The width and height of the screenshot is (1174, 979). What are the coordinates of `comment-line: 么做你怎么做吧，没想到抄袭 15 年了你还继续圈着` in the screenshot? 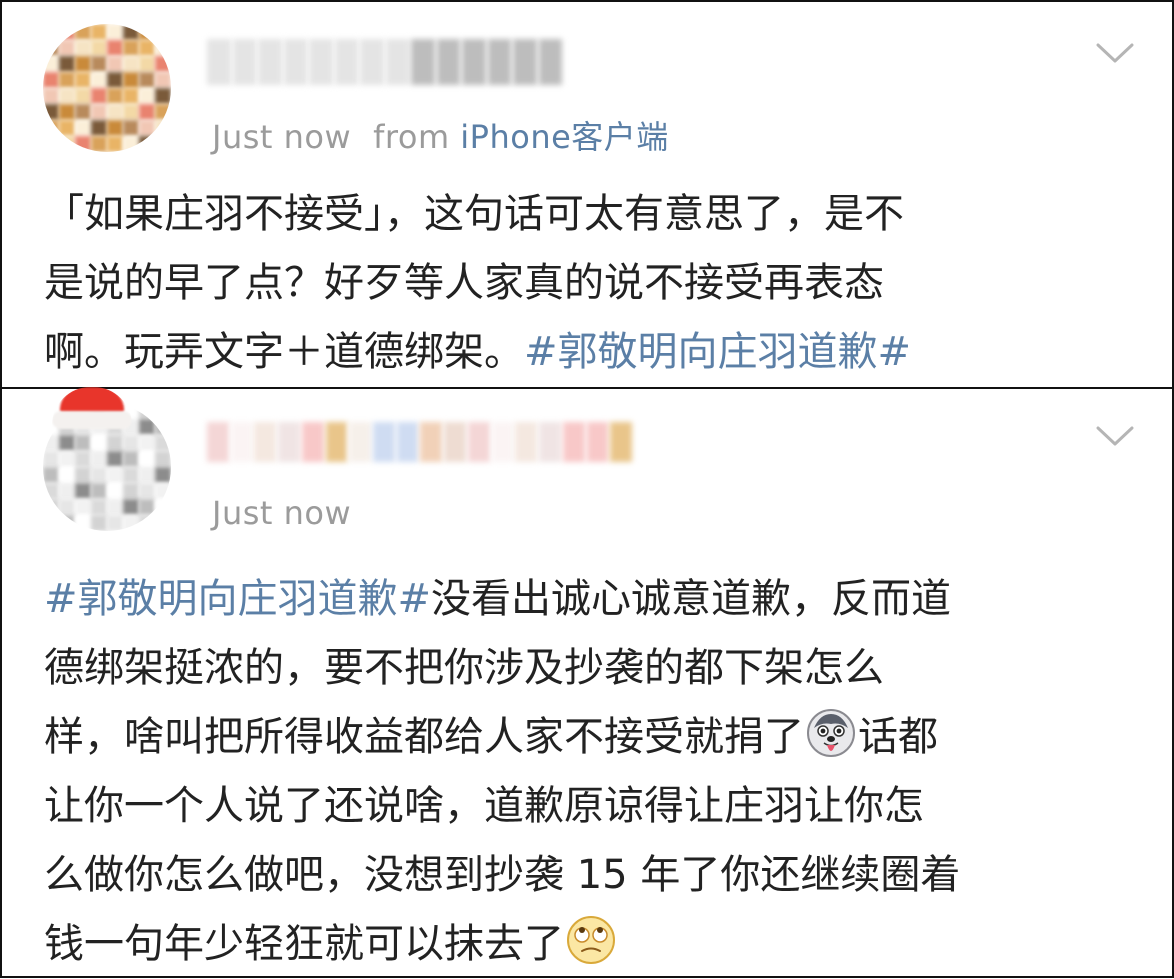 It's located at (502, 875).